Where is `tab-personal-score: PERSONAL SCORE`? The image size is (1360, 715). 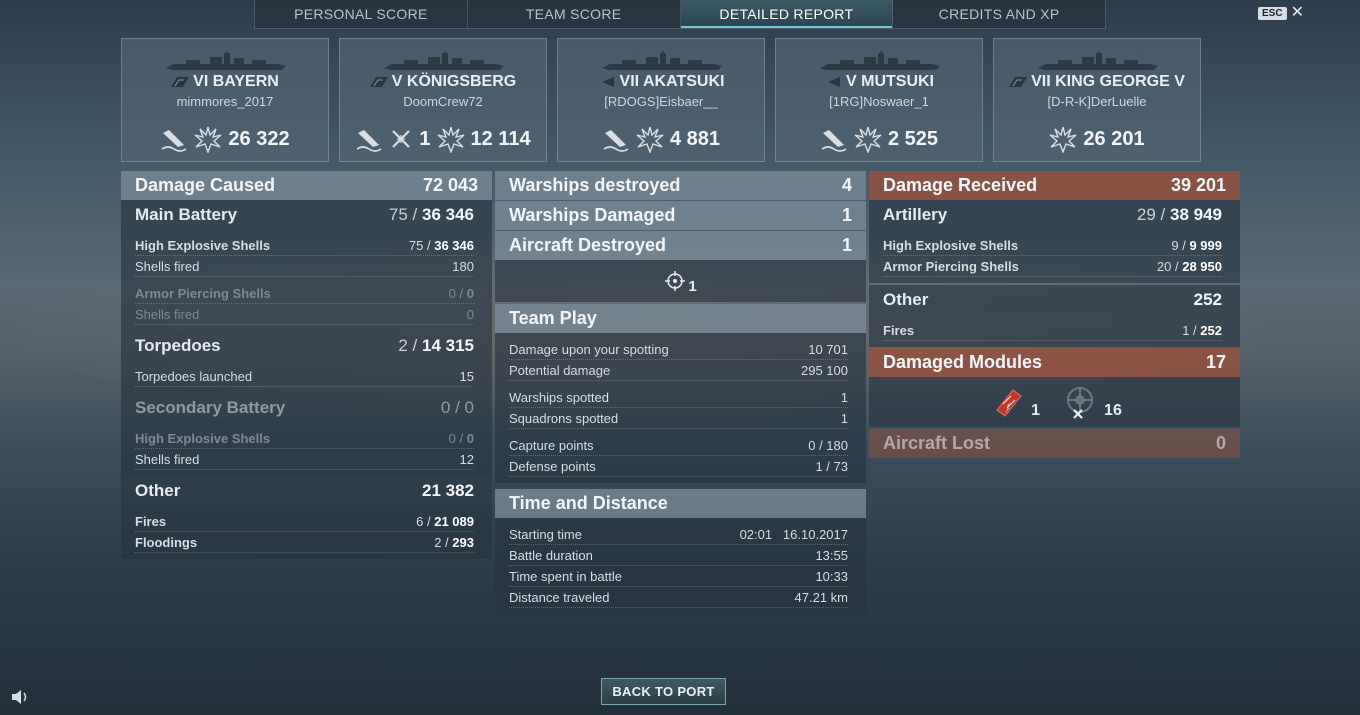 tab-personal-score: PERSONAL SCORE is located at coordinates (361, 14).